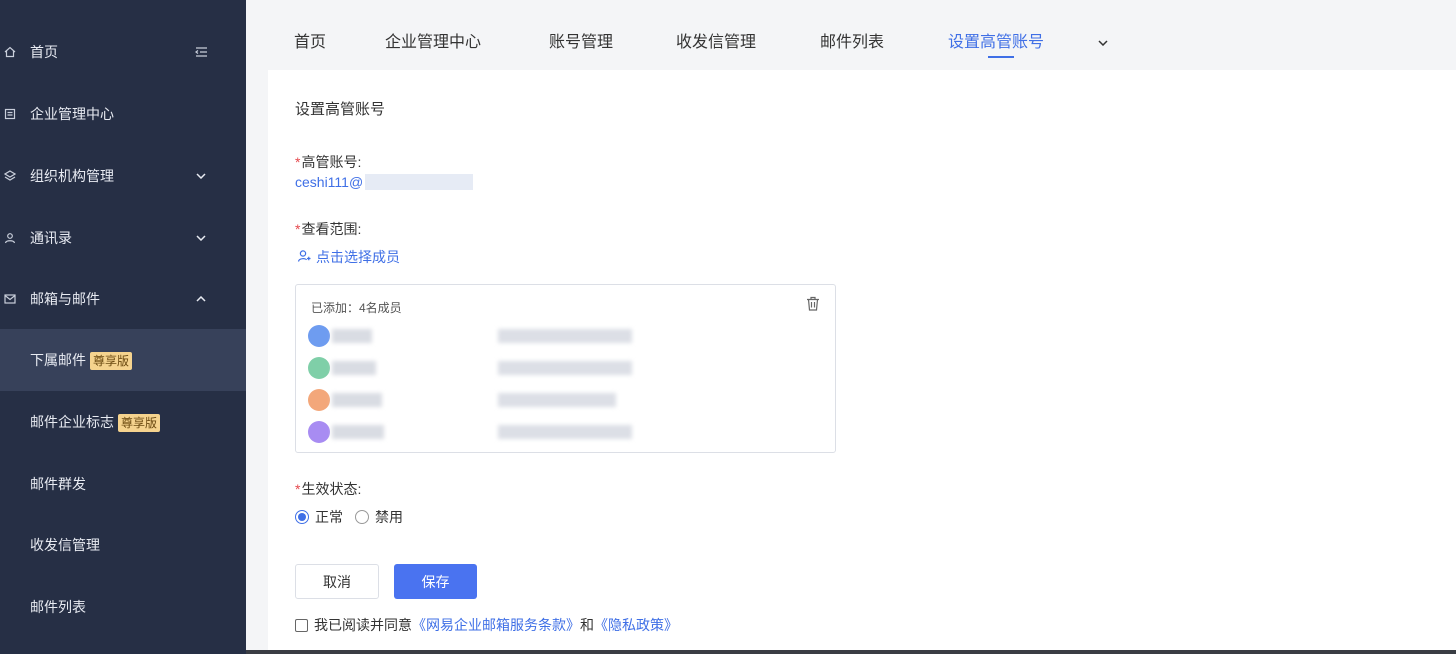 The height and width of the screenshot is (654, 1456). What do you see at coordinates (10, 176) in the screenshot?
I see `layers-icon` at bounding box center [10, 176].